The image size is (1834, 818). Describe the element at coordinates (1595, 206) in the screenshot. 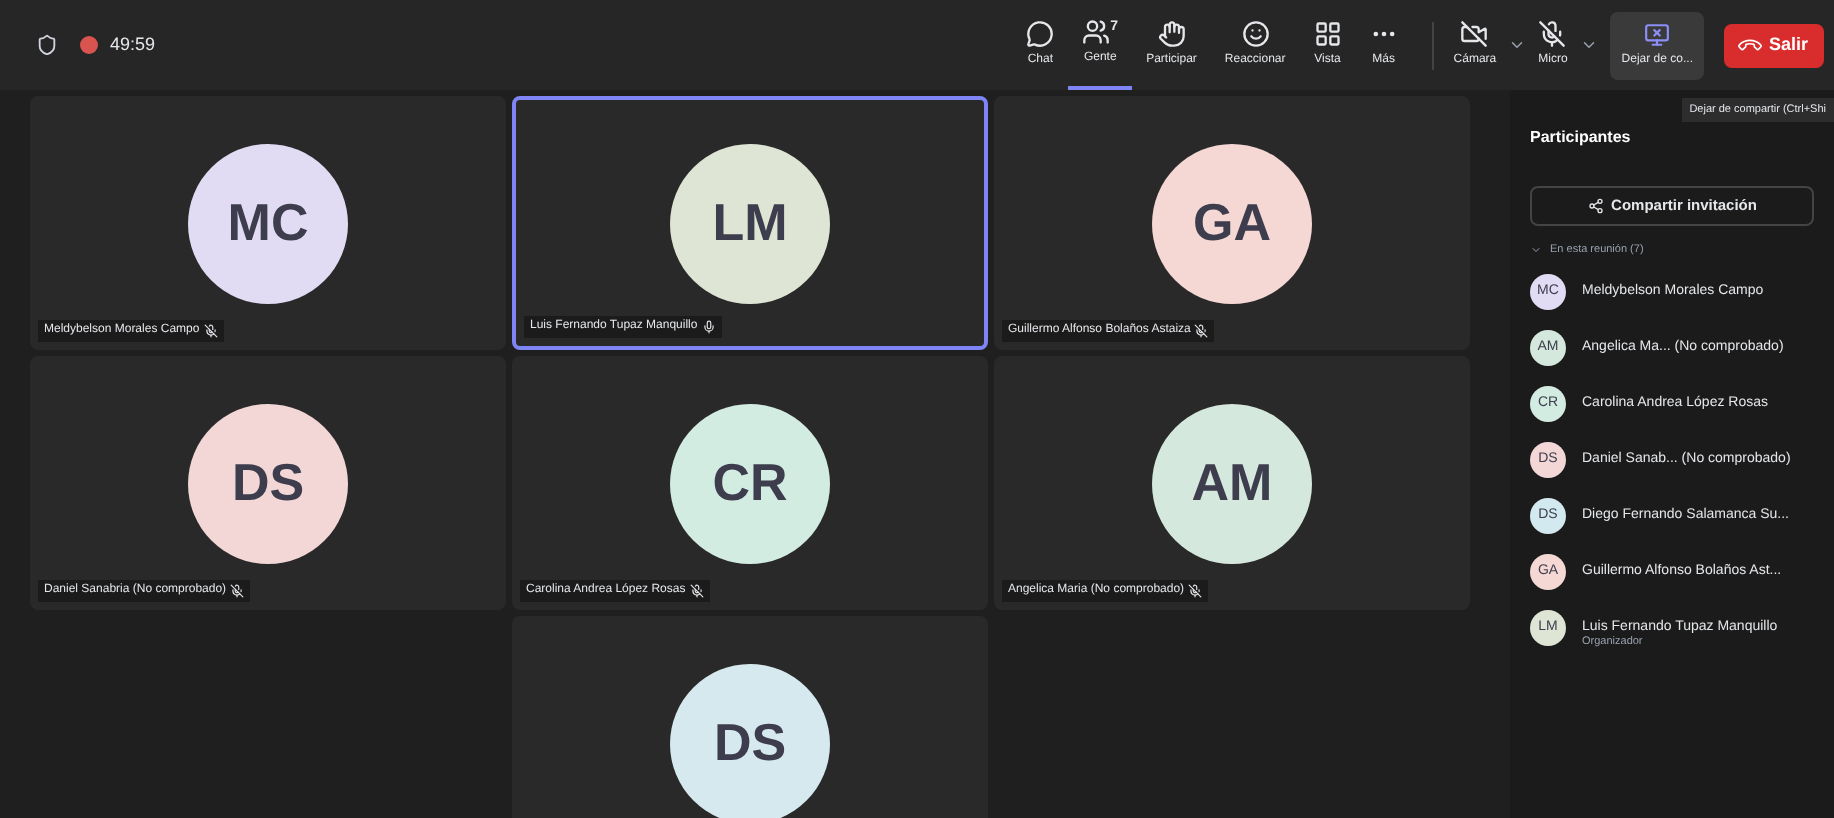

I see `share-icon` at that location.